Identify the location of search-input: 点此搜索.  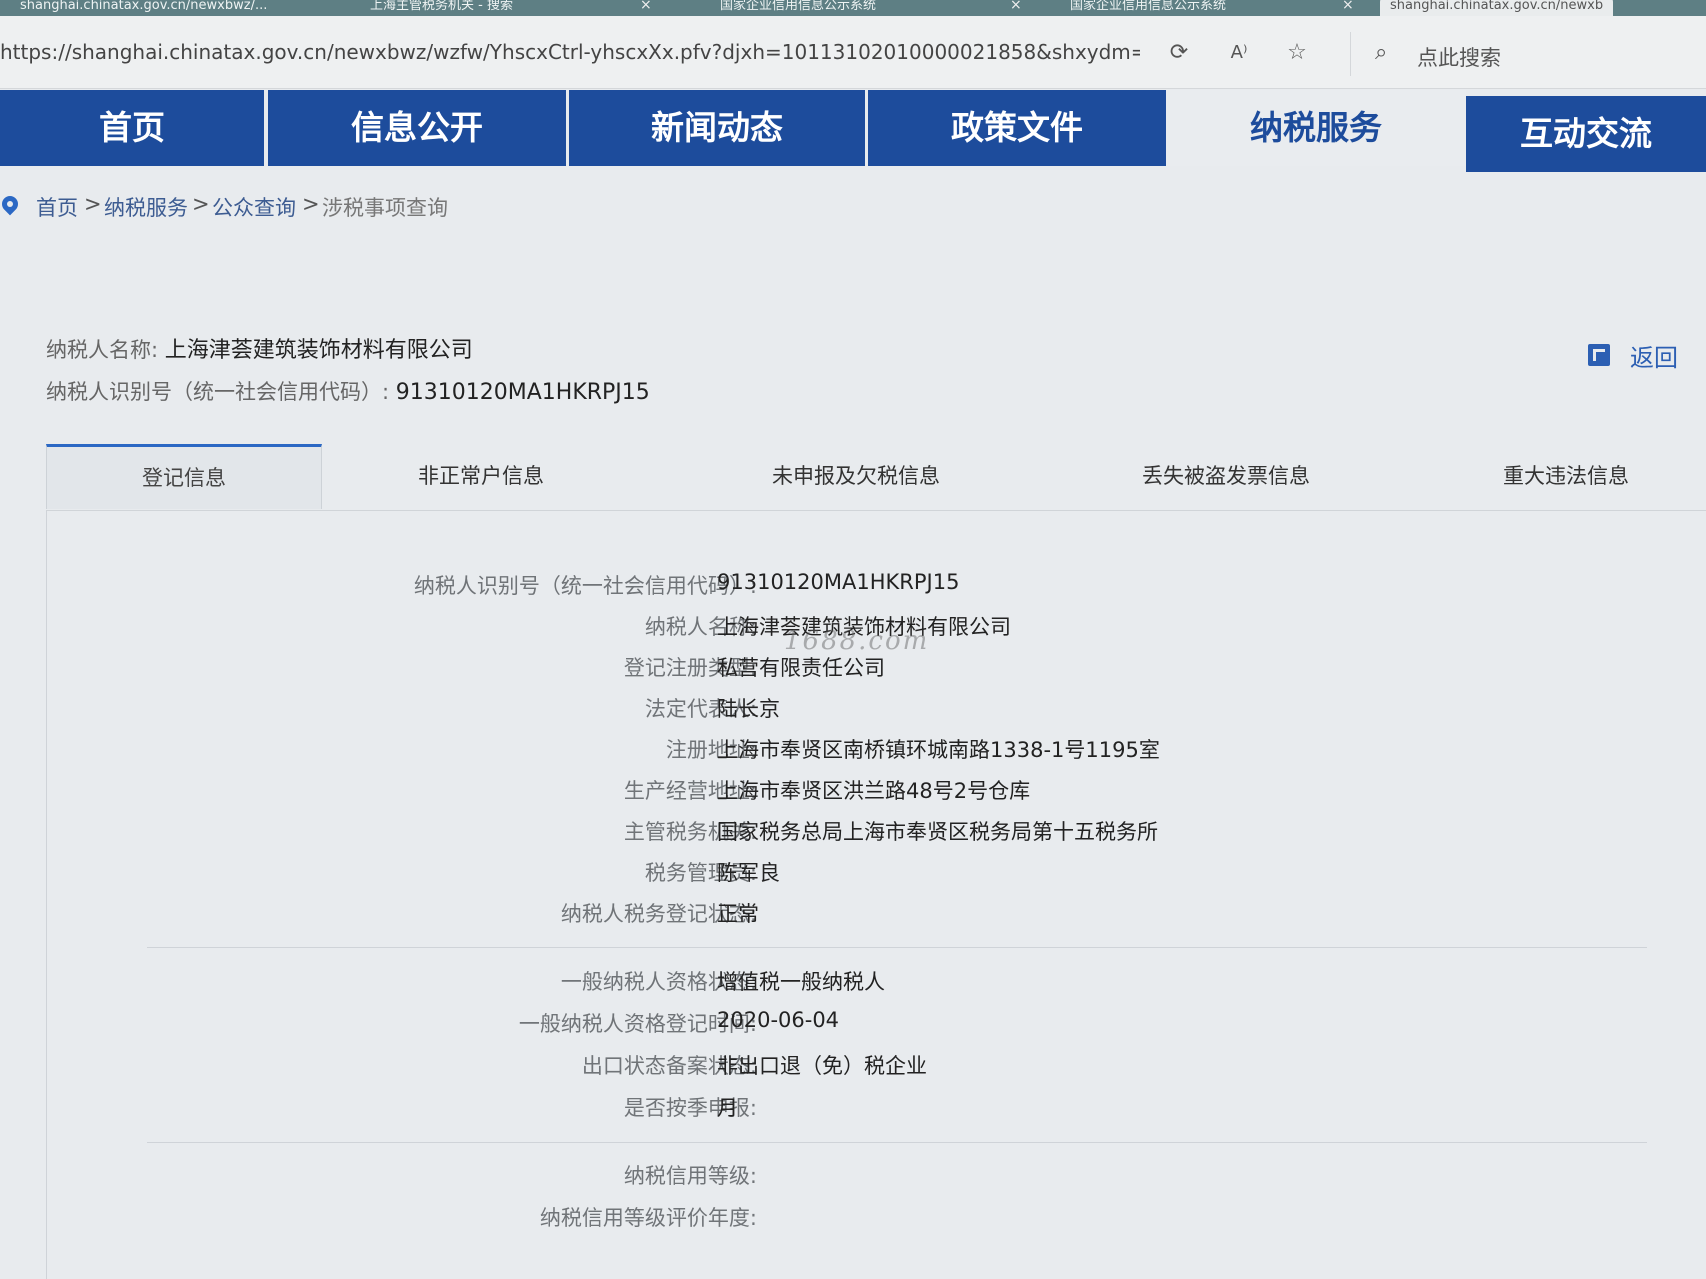
(1459, 57).